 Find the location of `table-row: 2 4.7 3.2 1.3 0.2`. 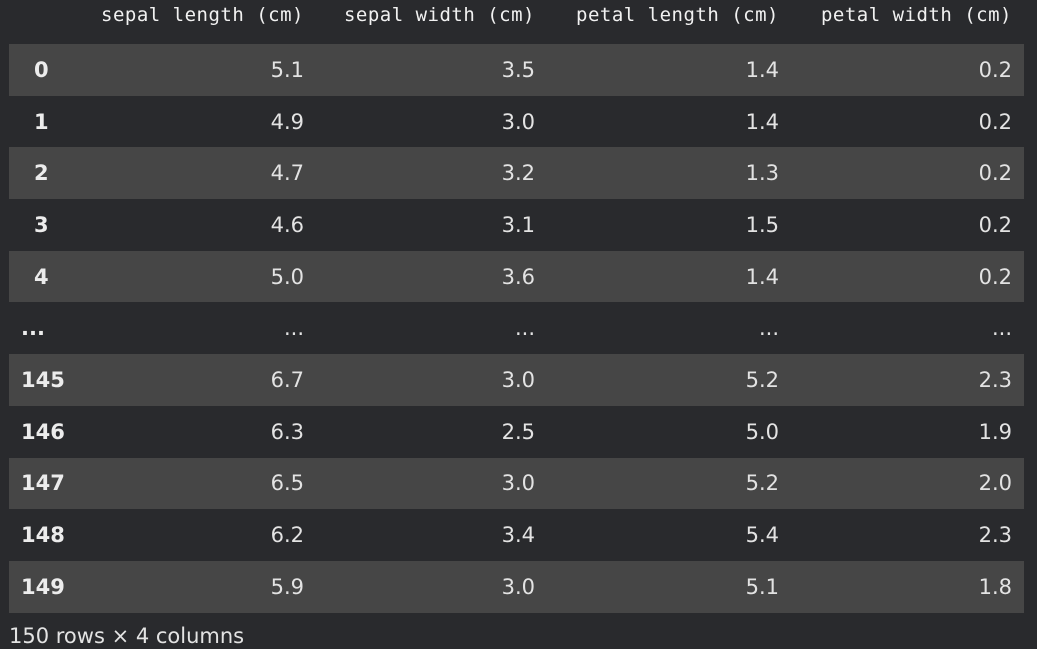

table-row: 2 4.7 3.2 1.3 0.2 is located at coordinates (516, 173).